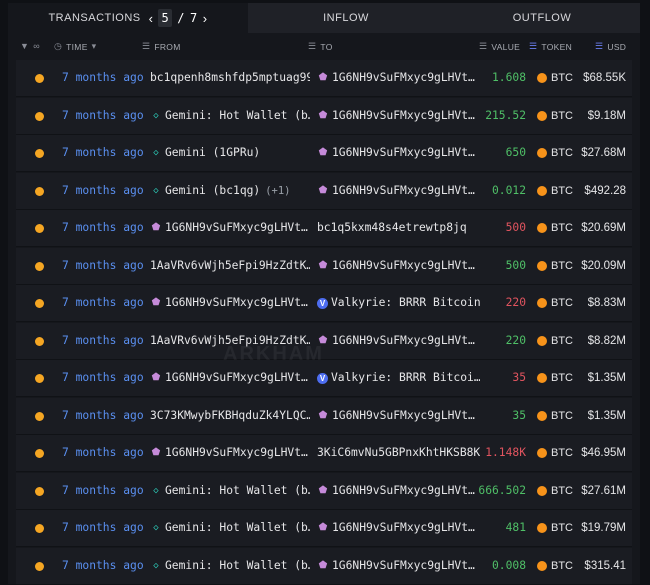 The width and height of the screenshot is (650, 585). Describe the element at coordinates (604, 78) in the screenshot. I see `row-usd: $68.55K` at that location.